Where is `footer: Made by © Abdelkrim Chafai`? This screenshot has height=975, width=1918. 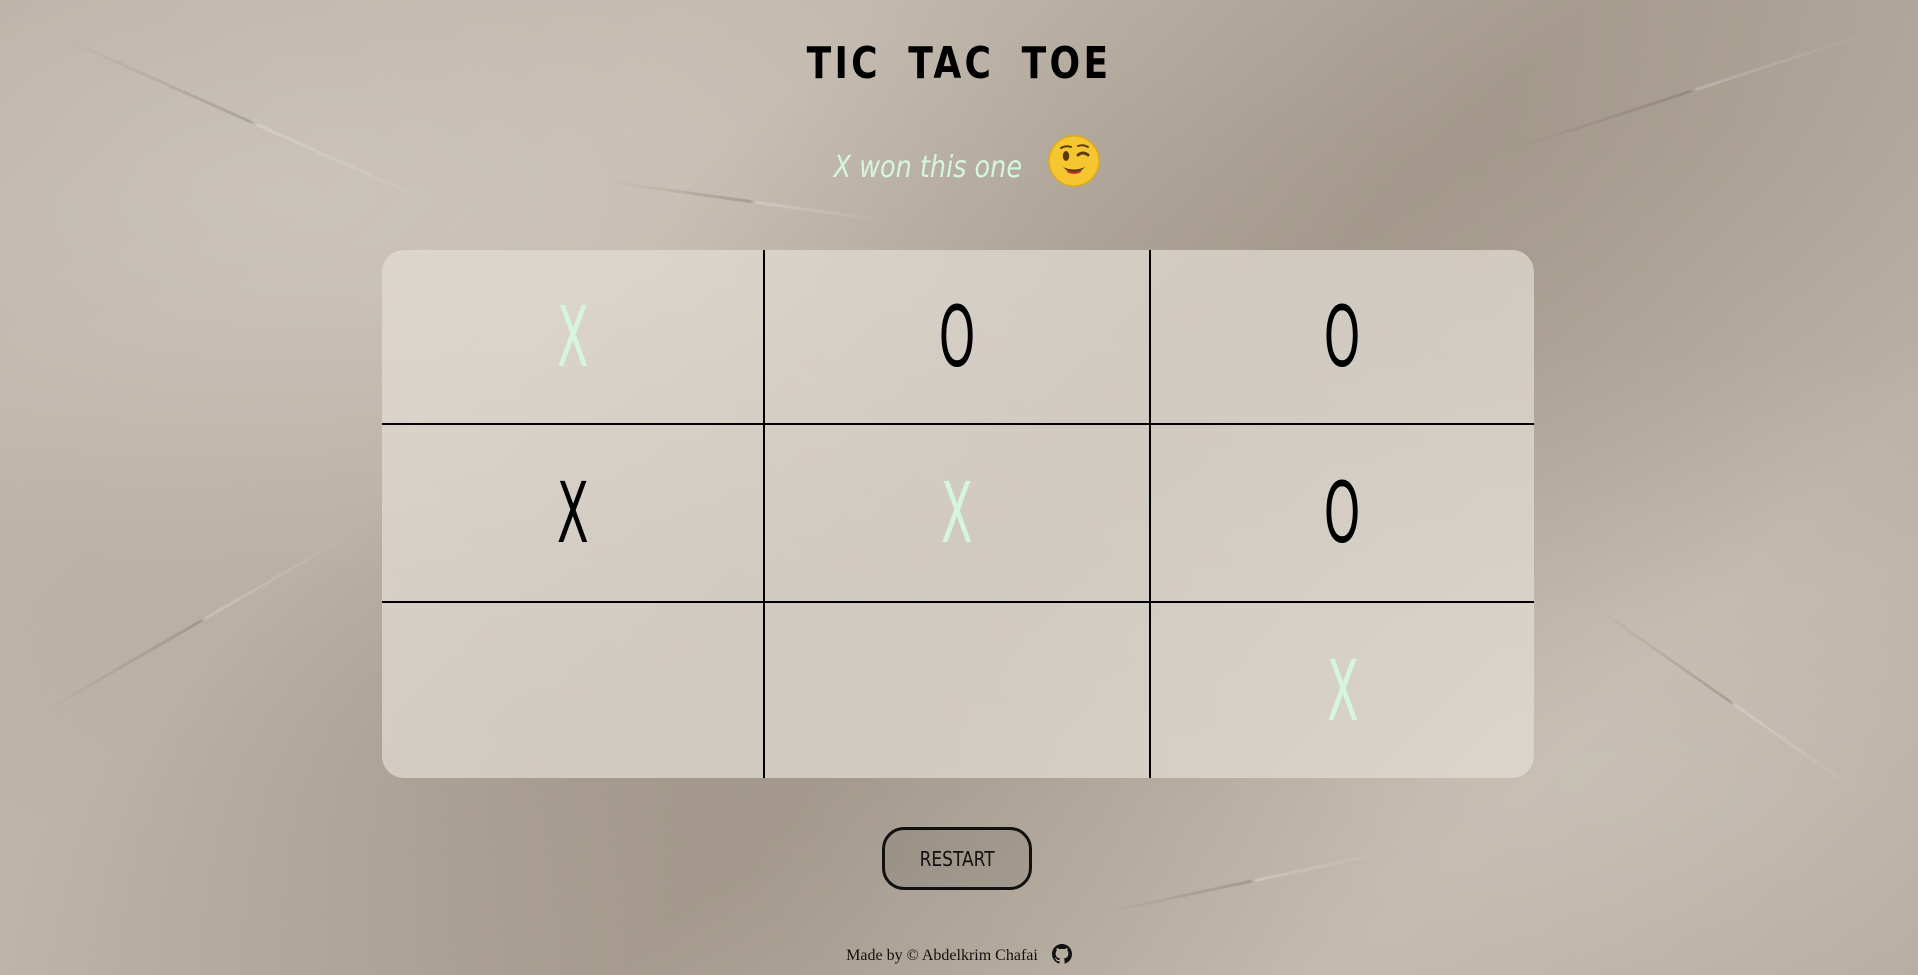 footer: Made by © Abdelkrim Chafai is located at coordinates (959, 954).